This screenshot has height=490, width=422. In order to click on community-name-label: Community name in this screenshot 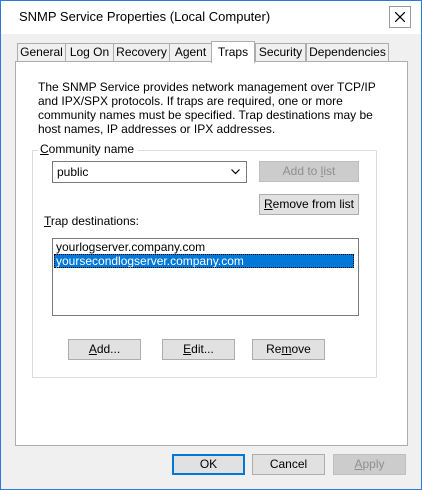, I will do `click(88, 149)`.